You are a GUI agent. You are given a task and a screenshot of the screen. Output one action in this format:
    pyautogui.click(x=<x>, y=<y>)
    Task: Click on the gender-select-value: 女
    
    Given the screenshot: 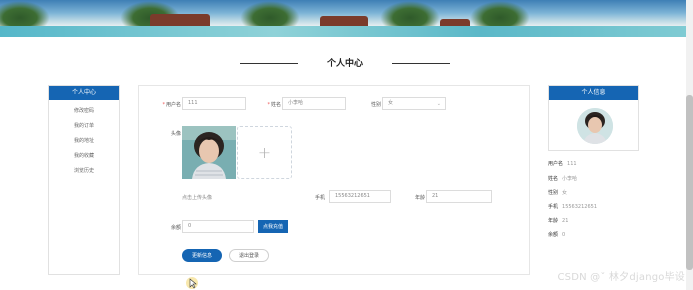 What is the action you would take?
    pyautogui.click(x=391, y=103)
    